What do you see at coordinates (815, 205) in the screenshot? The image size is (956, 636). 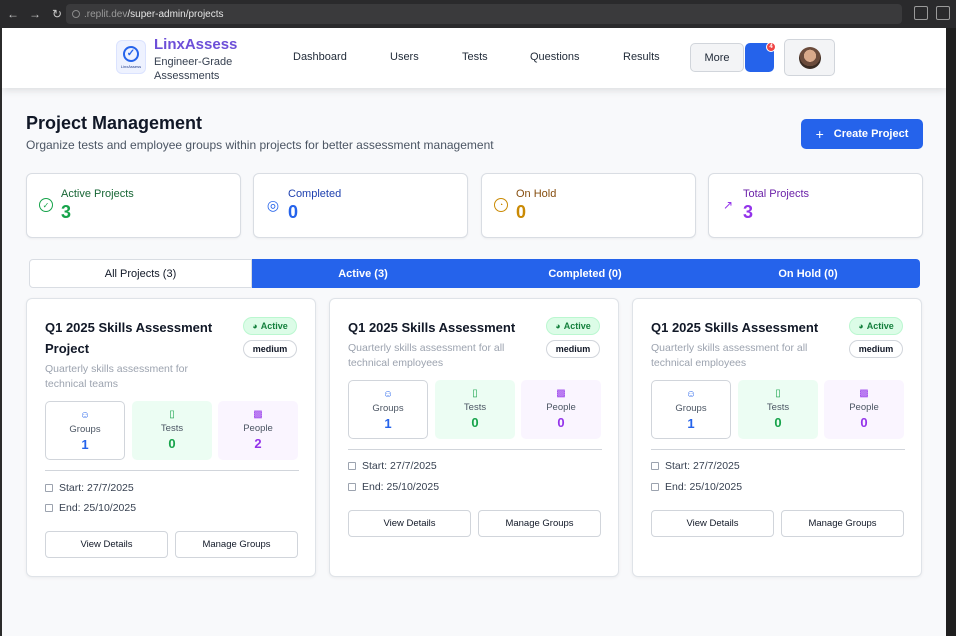 I see `stat-total-projects: ↗ Total Projects 3` at bounding box center [815, 205].